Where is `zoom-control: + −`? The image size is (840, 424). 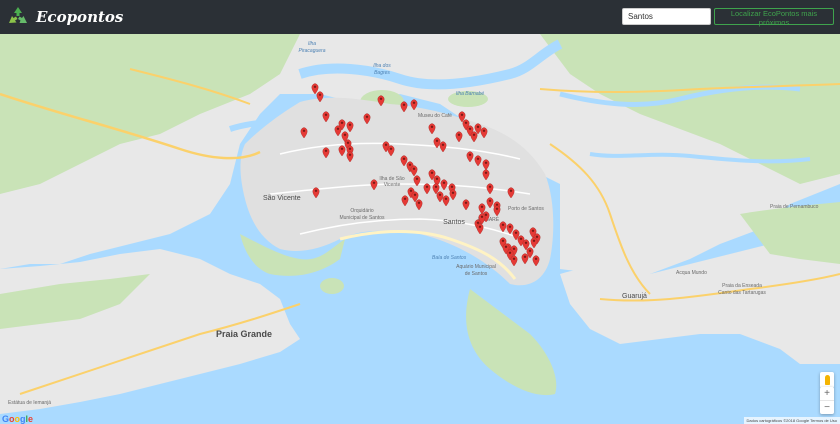 zoom-control: + − is located at coordinates (827, 400).